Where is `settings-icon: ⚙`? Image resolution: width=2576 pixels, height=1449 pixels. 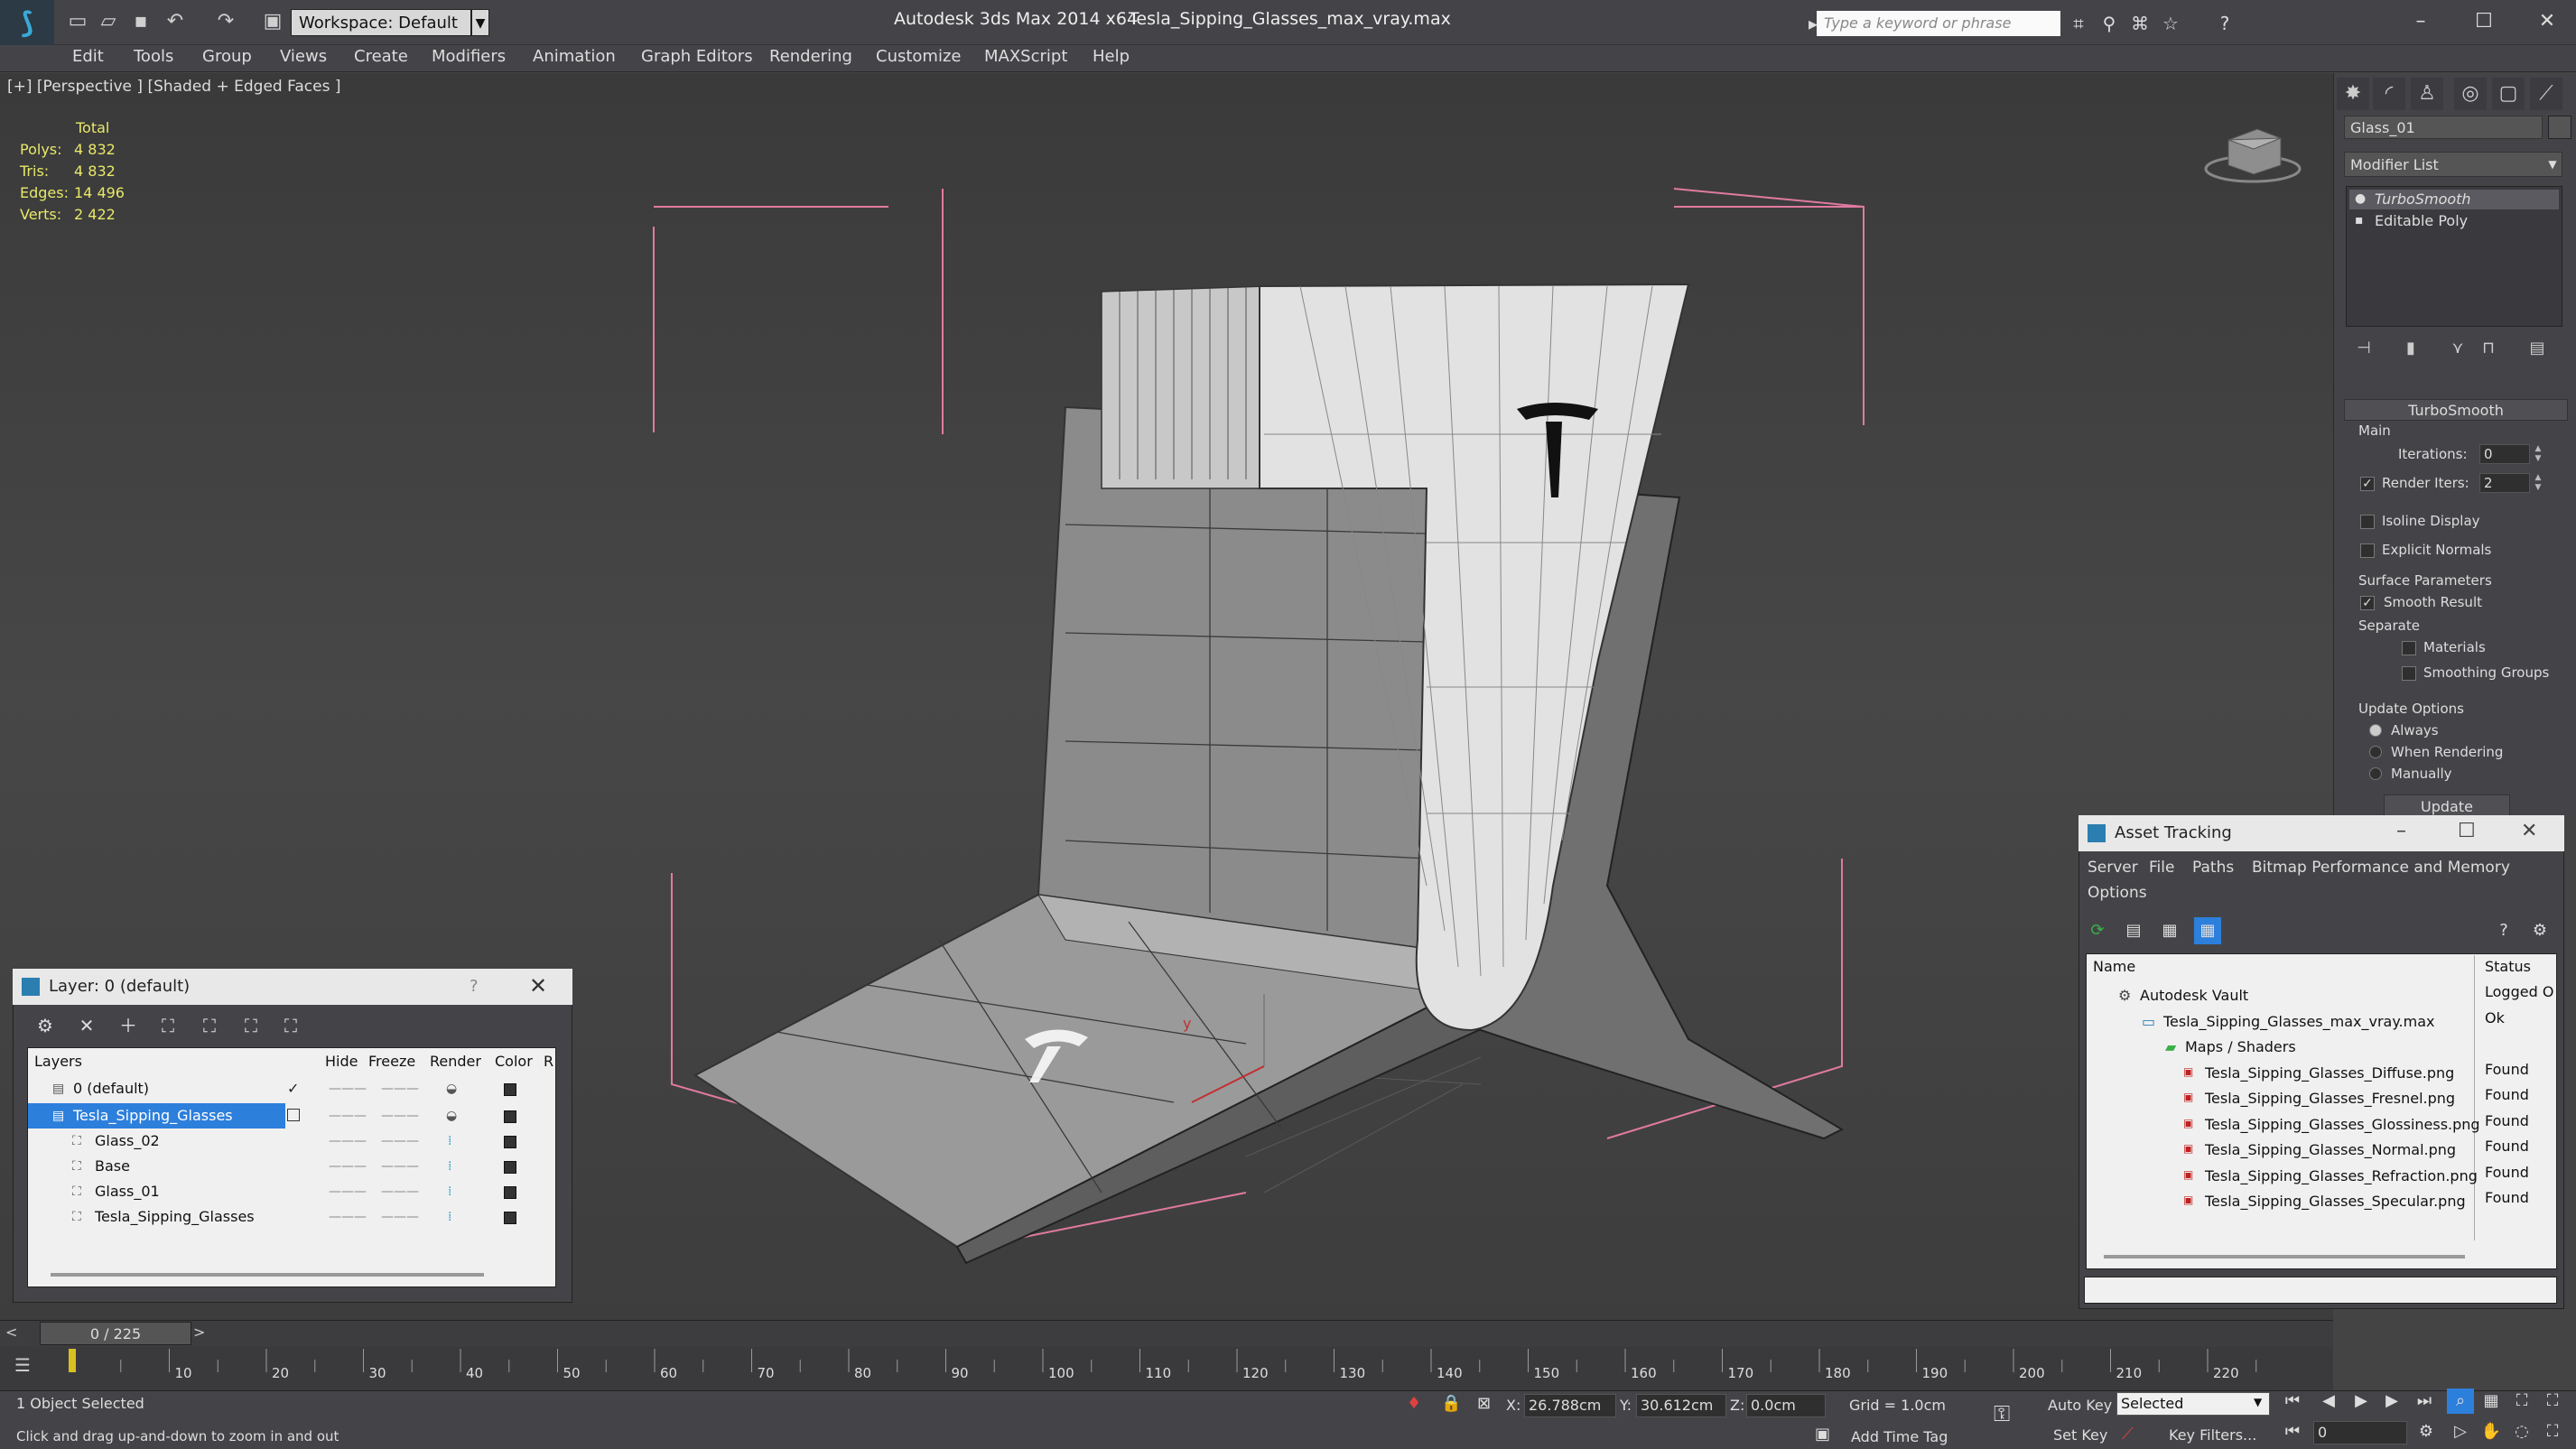 settings-icon: ⚙ is located at coordinates (2539, 930).